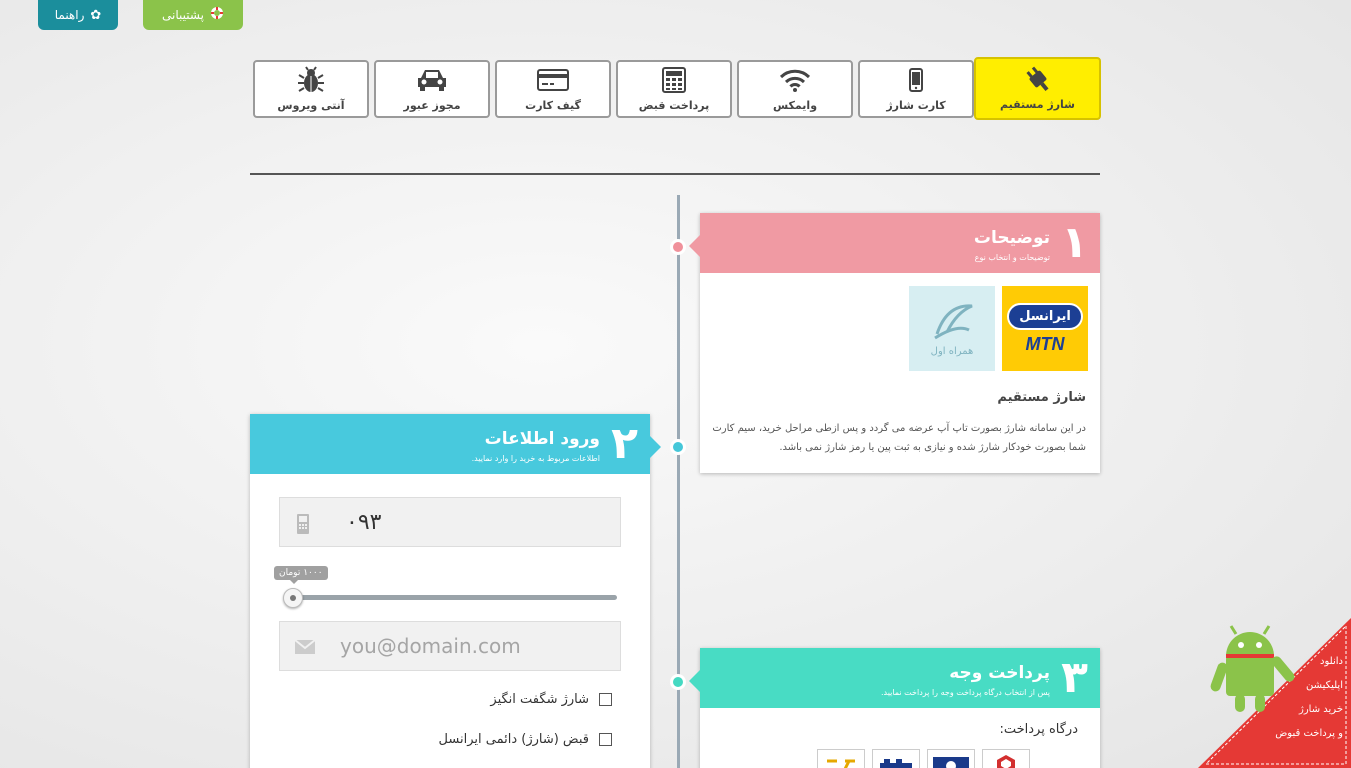 The image size is (1351, 768). What do you see at coordinates (311, 79) in the screenshot?
I see `bug-icon` at bounding box center [311, 79].